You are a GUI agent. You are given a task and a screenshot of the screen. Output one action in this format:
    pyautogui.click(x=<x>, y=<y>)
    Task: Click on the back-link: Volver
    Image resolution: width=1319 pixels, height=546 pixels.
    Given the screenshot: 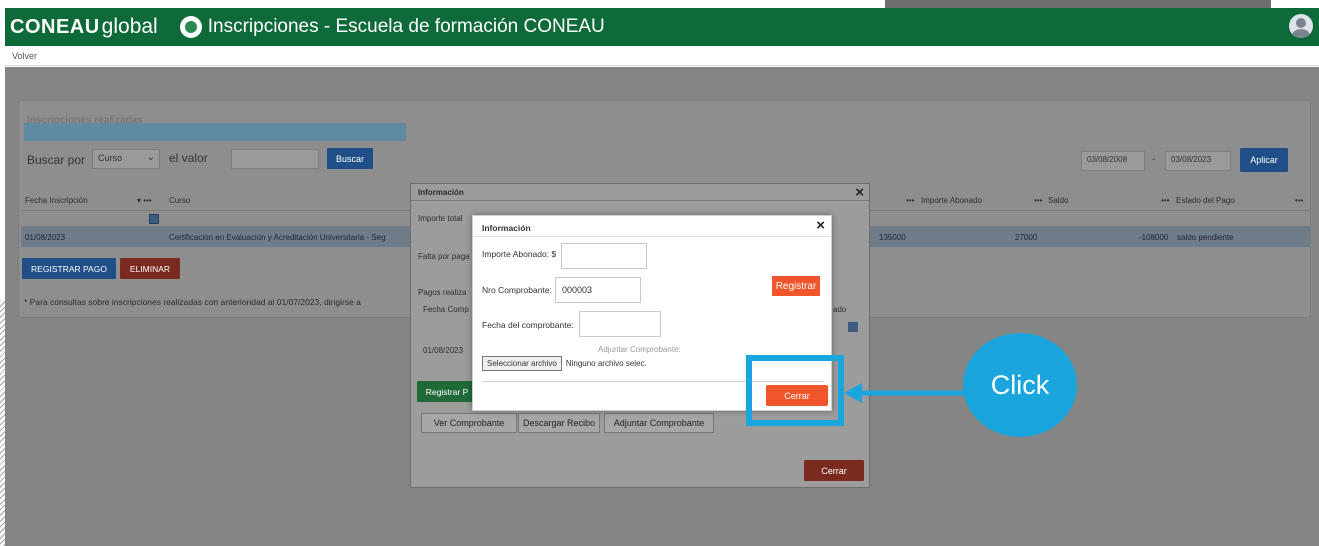 What is the action you would take?
    pyautogui.click(x=24, y=56)
    